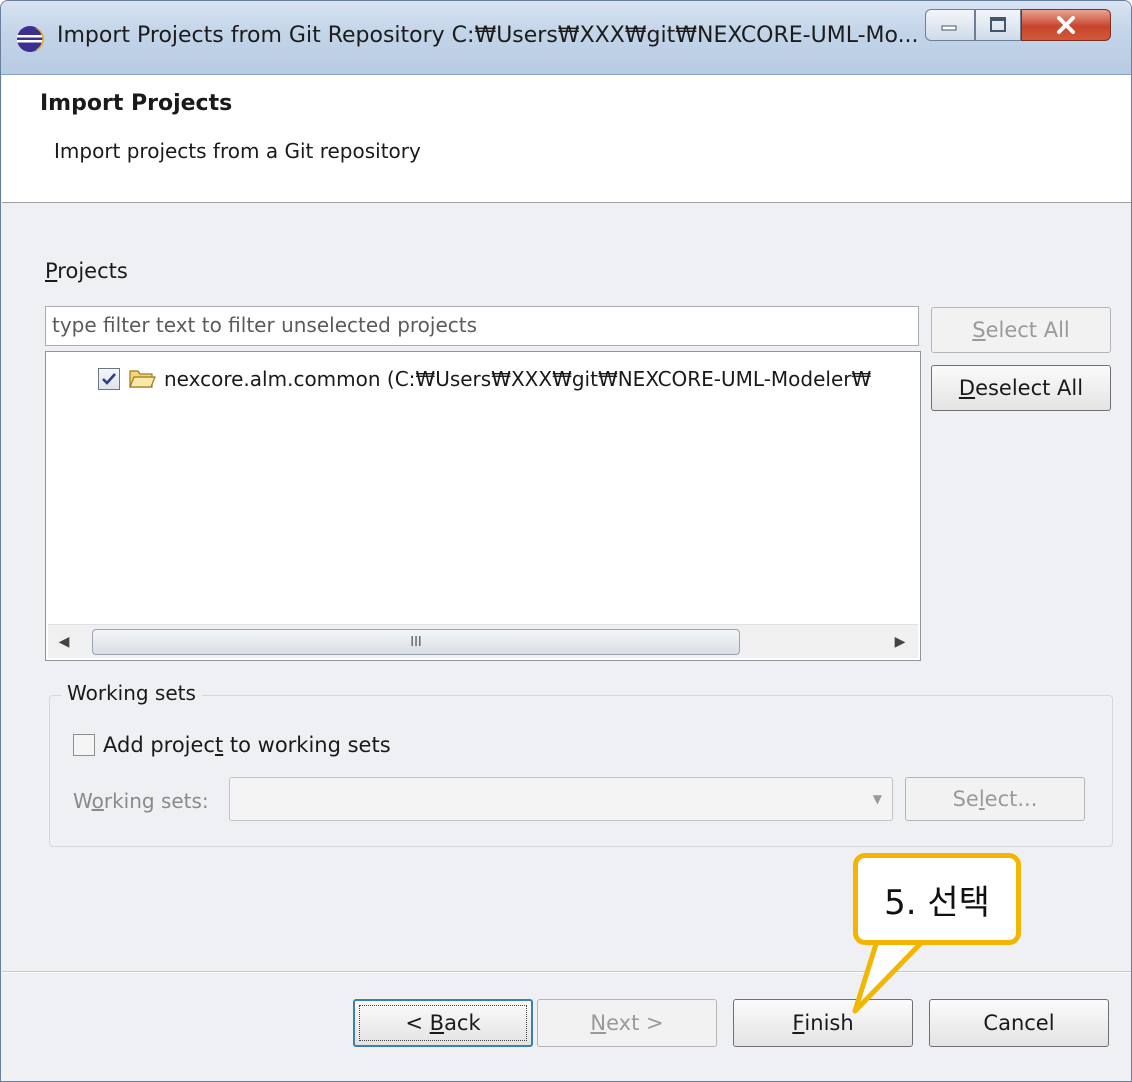 Image resolution: width=1132 pixels, height=1082 pixels. What do you see at coordinates (967, 388) in the screenshot?
I see `deselect-all-mnemonic: D` at bounding box center [967, 388].